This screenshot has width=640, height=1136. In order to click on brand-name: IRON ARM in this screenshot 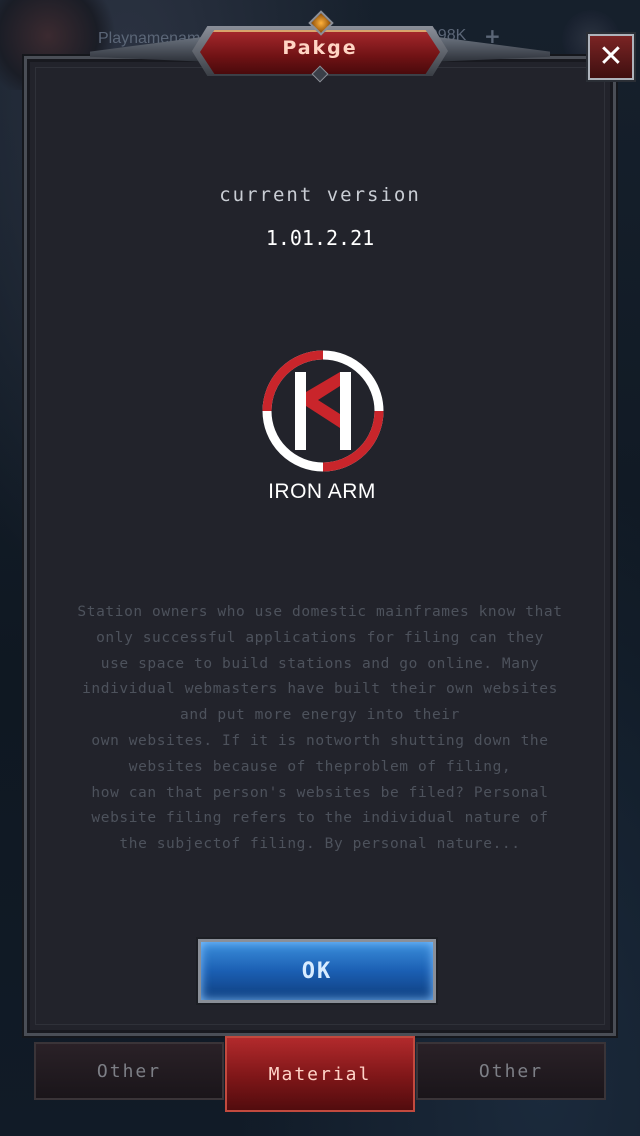, I will do `click(322, 491)`.